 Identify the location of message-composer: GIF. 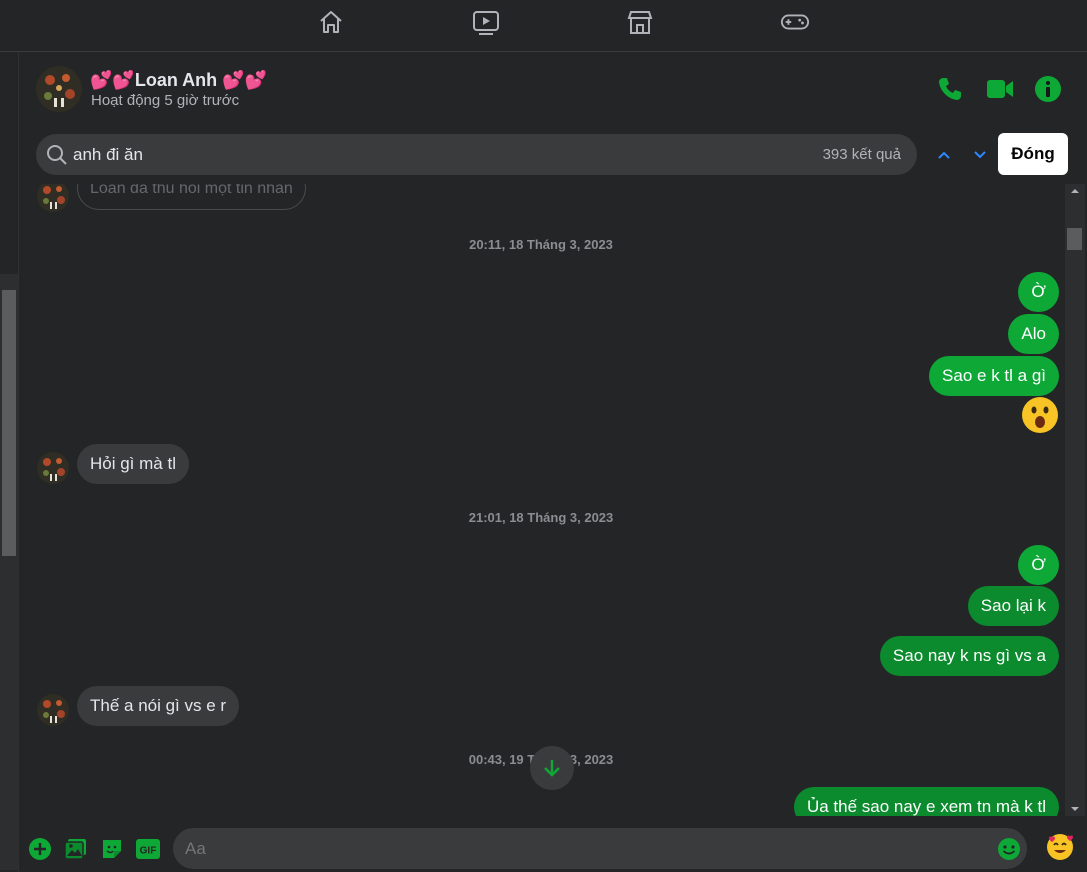
(553, 844).